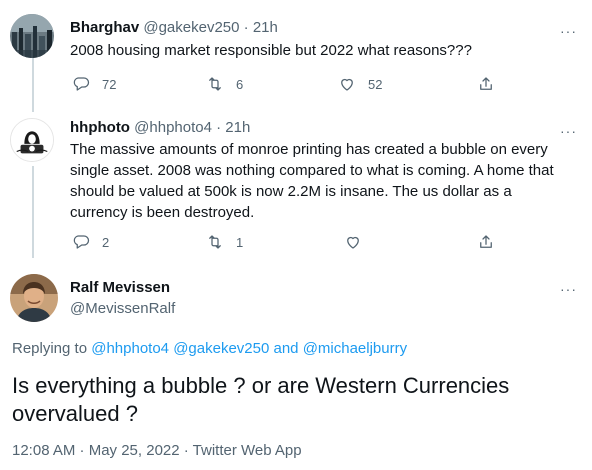 This screenshot has height=470, width=592. I want to click on avatar-hhphoto, so click(32, 140).